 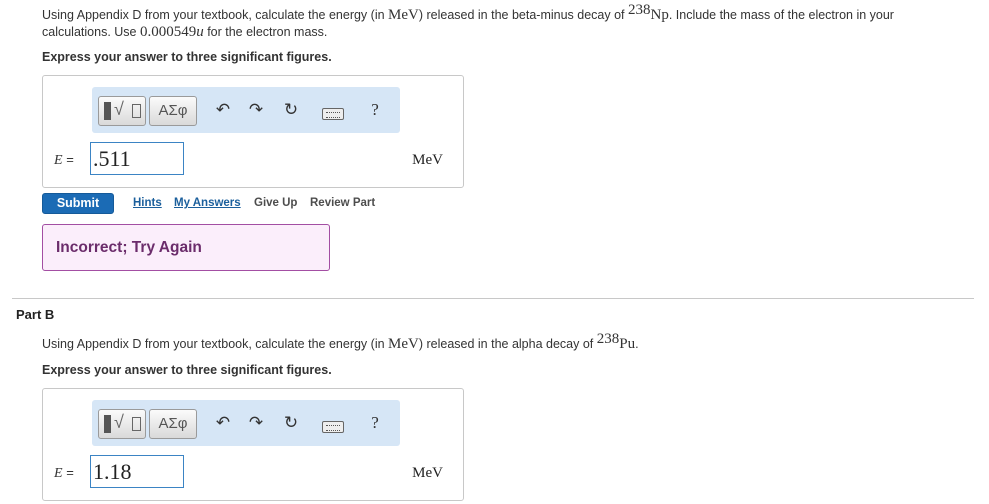 I want to click on feedback-text: Incorrect; Try Again, so click(x=129, y=247).